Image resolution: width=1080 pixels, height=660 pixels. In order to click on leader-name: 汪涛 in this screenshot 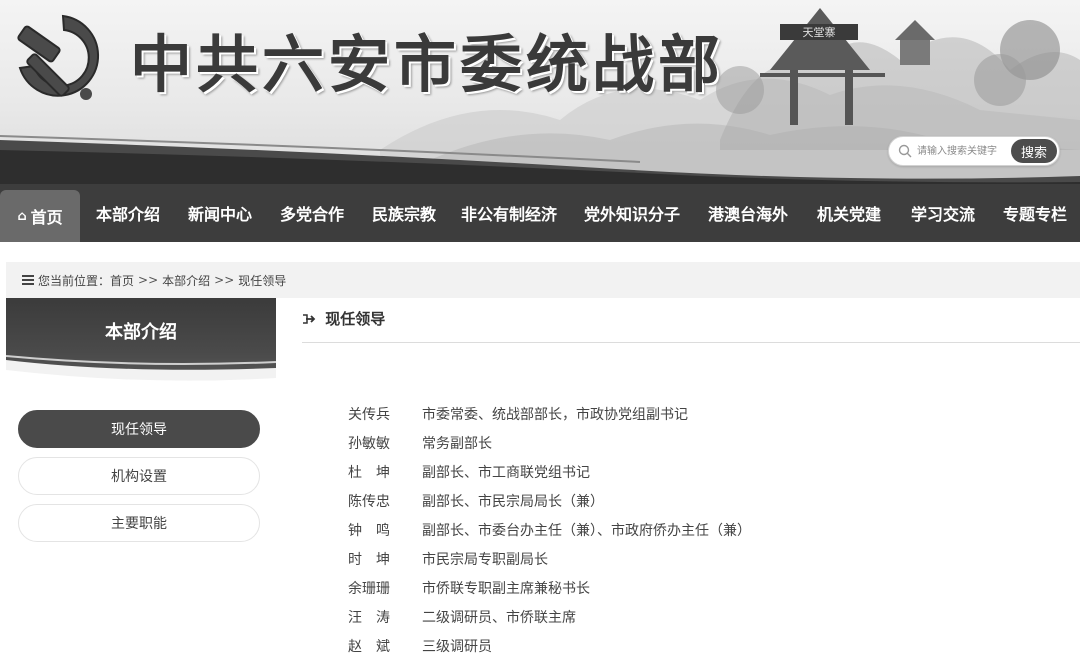, I will do `click(376, 617)`.